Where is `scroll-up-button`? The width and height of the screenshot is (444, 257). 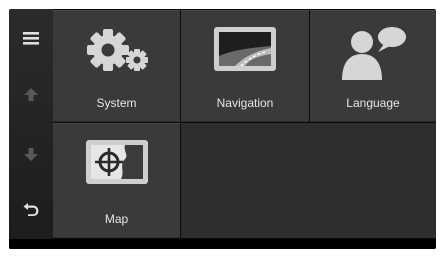
scroll-up-button is located at coordinates (31, 94).